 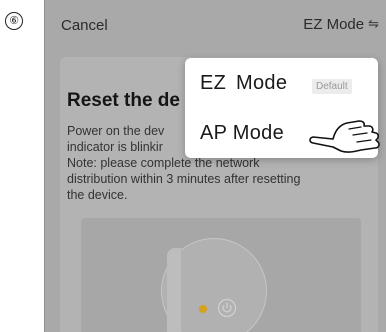 I want to click on mode-switch-button: EZ Mode ⇋, so click(x=341, y=24).